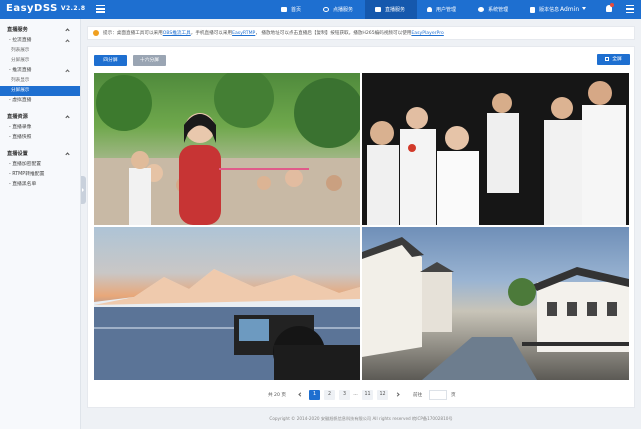 The width and height of the screenshot is (641, 429). I want to click on sidebar-group-resources: 直播资源, so click(40, 117).